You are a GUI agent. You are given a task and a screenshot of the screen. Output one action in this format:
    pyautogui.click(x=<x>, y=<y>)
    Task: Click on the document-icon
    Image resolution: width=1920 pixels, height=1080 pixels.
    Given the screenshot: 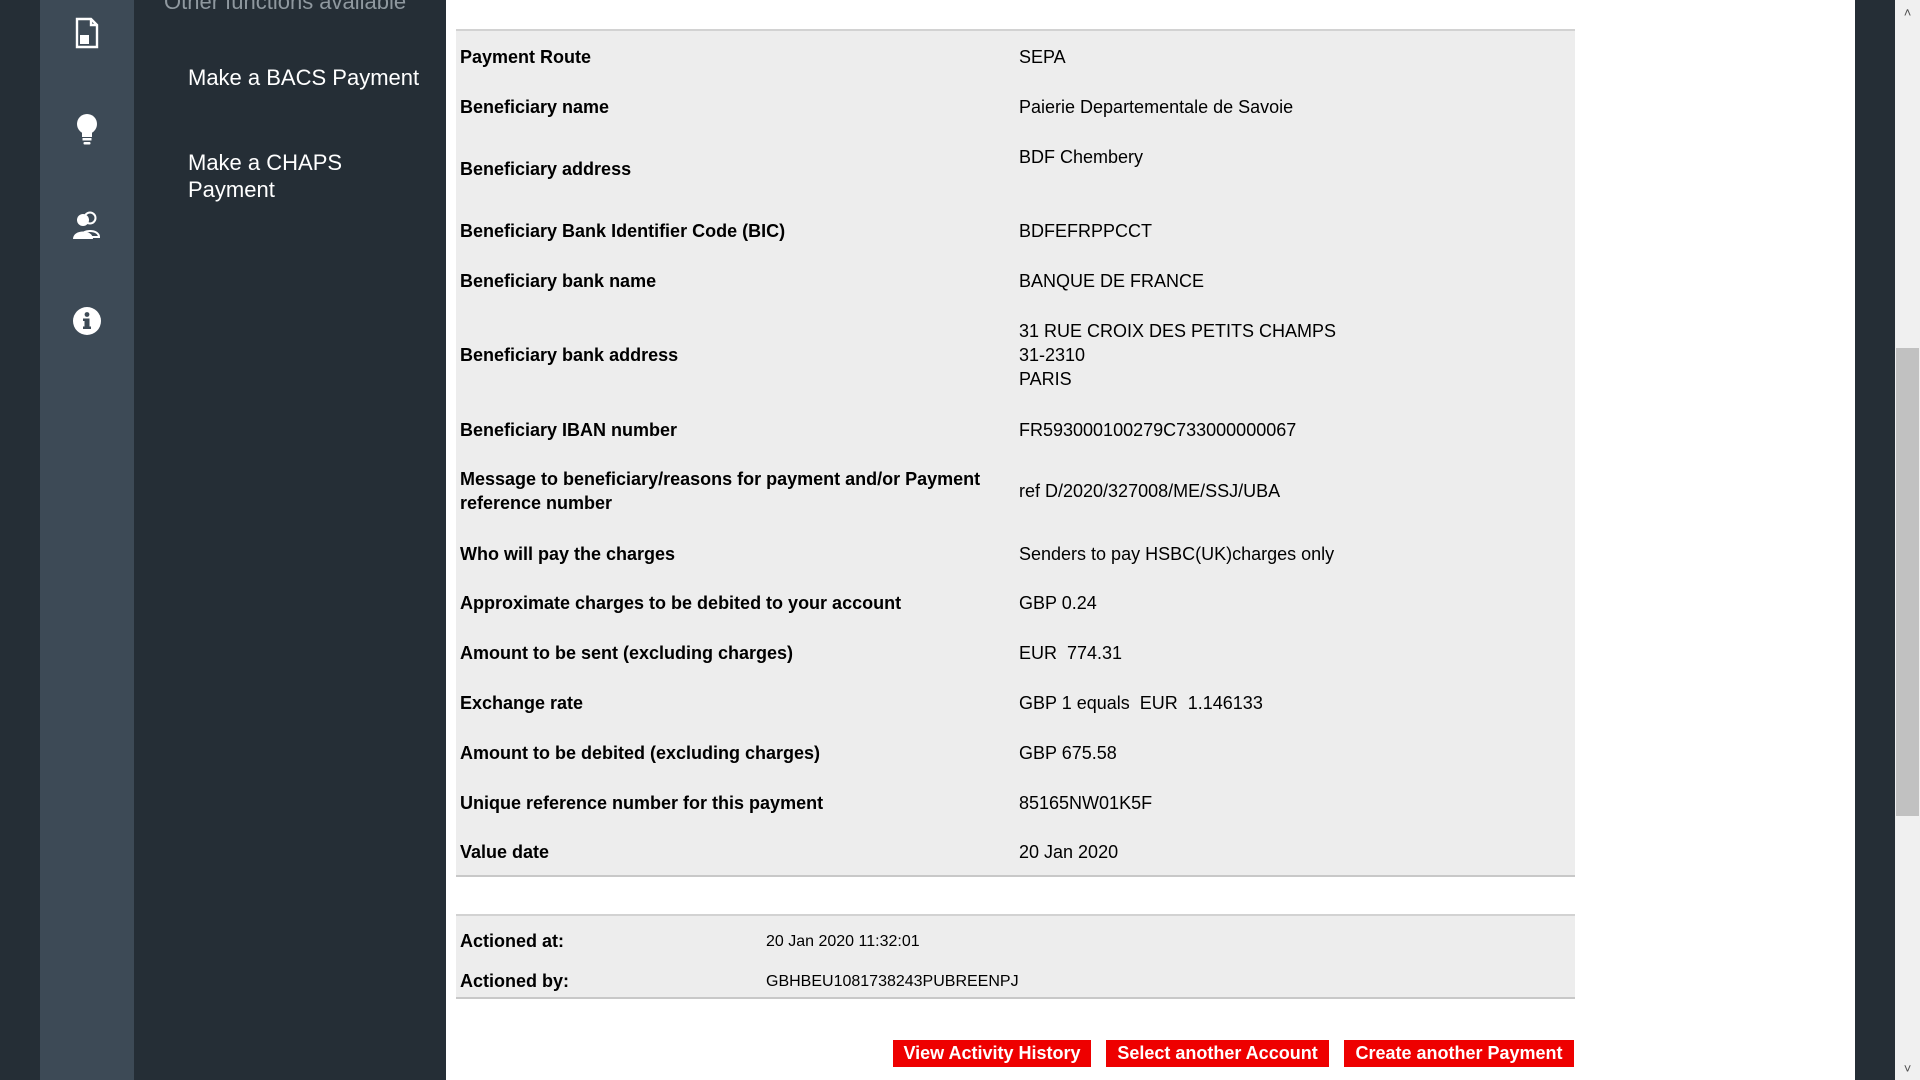 What is the action you would take?
    pyautogui.click(x=87, y=33)
    